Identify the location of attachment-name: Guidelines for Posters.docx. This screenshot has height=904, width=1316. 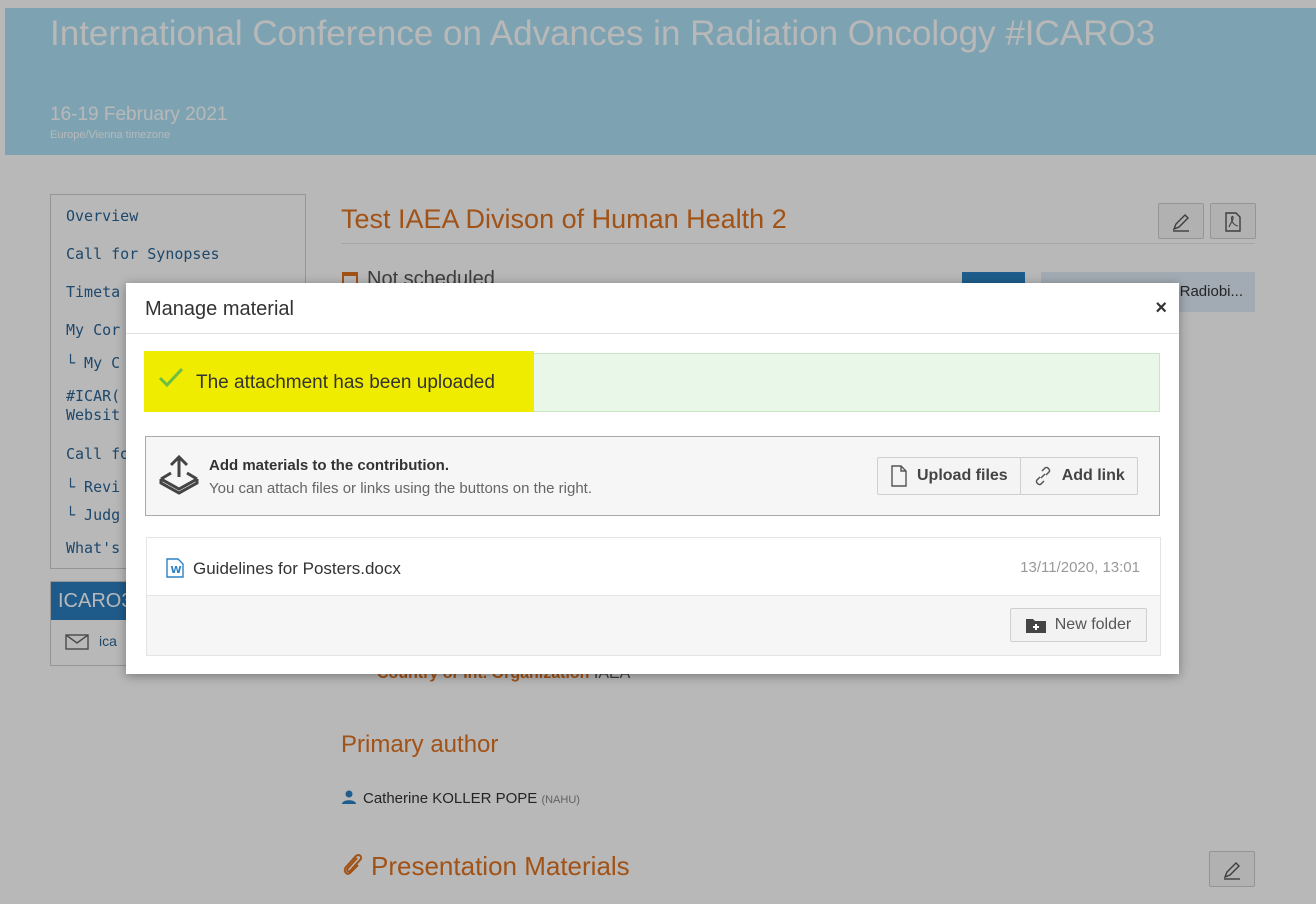
(297, 569).